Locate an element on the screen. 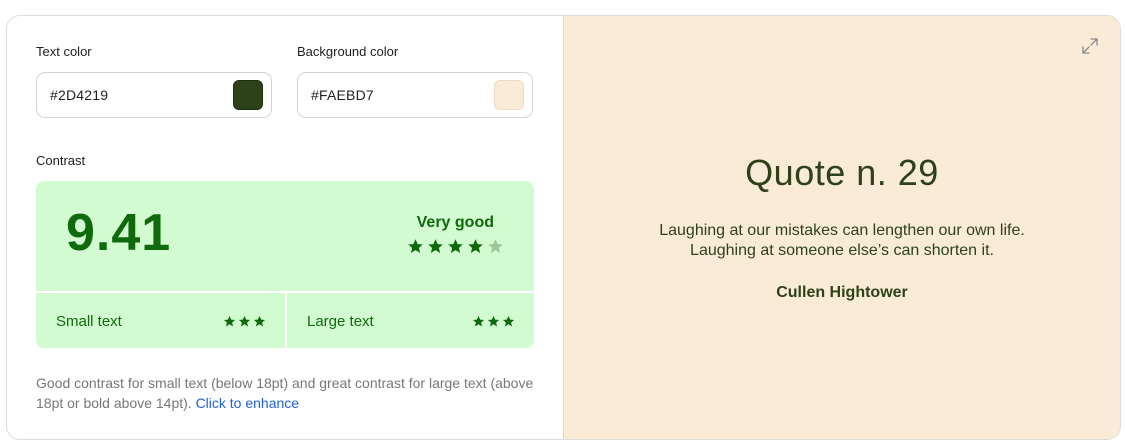  expand-icon is located at coordinates (1090, 46).